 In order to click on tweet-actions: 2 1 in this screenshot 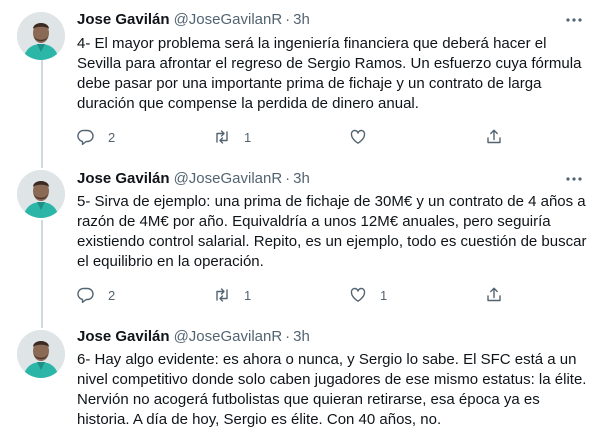, I will do `click(302, 137)`.